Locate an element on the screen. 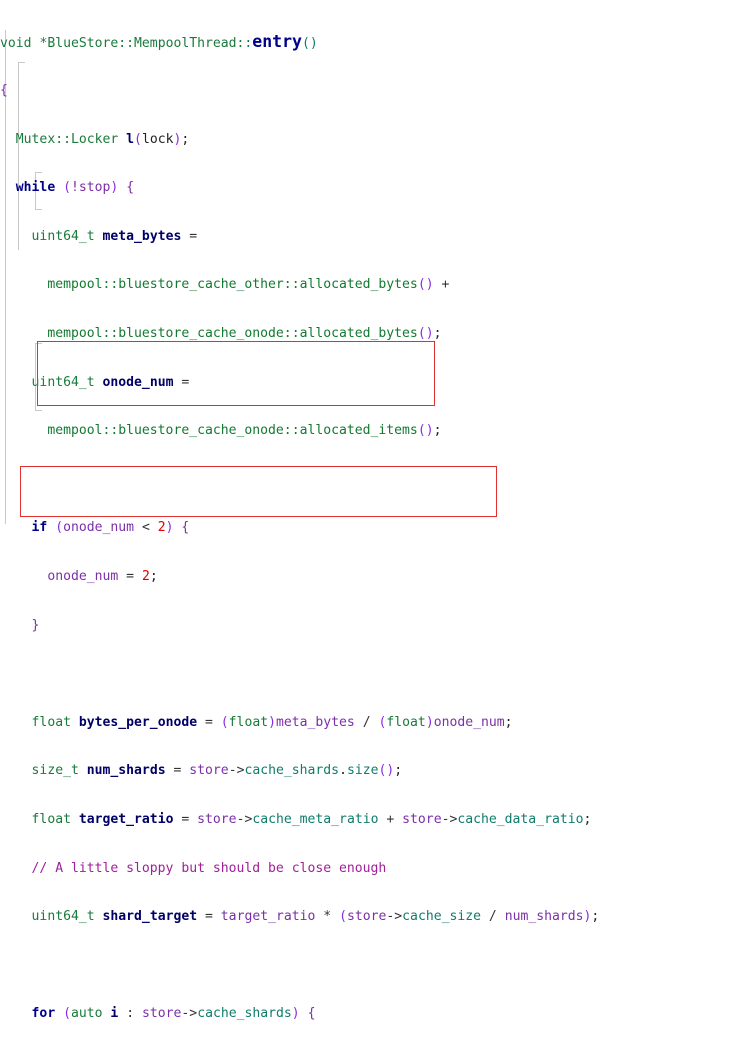 The height and width of the screenshot is (1048, 732). code-line-while: while (!stop) { is located at coordinates (75, 188).